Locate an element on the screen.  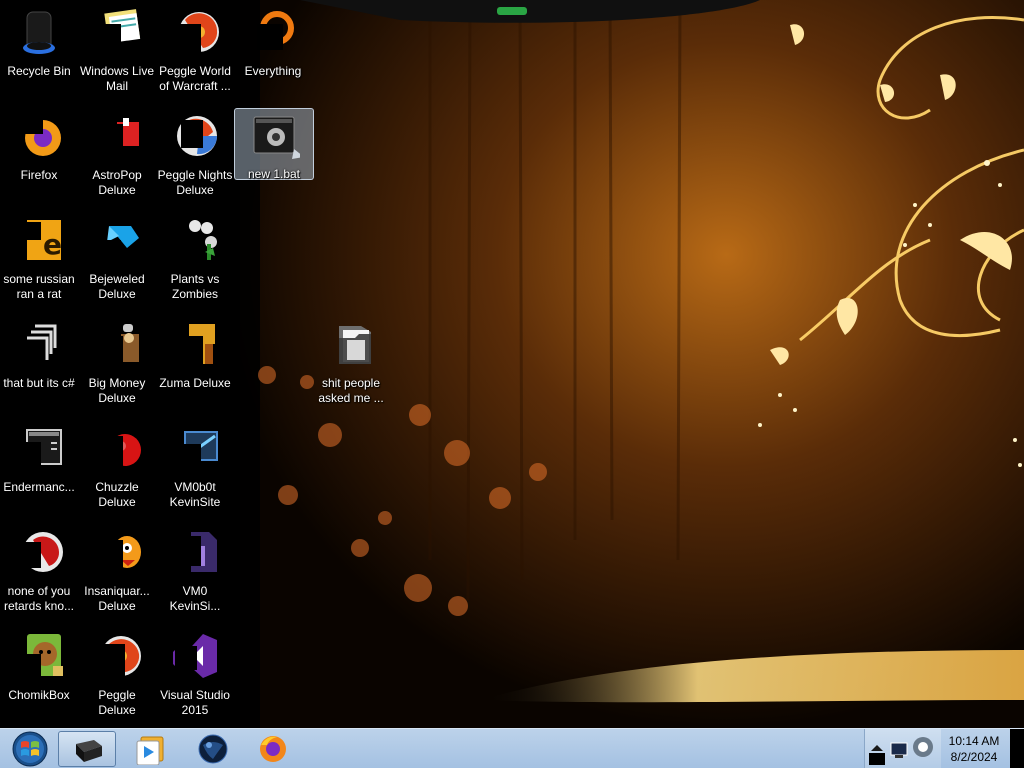
desktop-icon-bejeweled-deluxe: Bejeweled Deluxe is located at coordinates (117, 260).